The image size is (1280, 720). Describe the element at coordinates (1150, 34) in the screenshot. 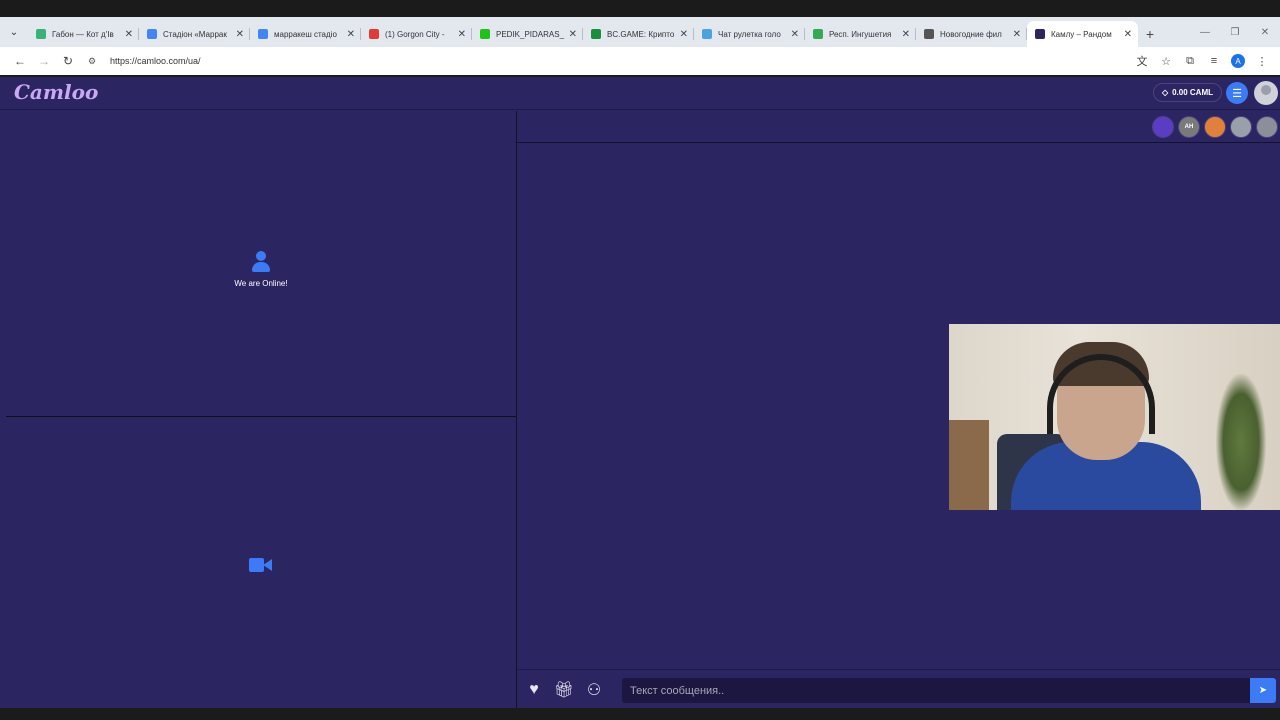

I see `new-tab-button: +` at that location.